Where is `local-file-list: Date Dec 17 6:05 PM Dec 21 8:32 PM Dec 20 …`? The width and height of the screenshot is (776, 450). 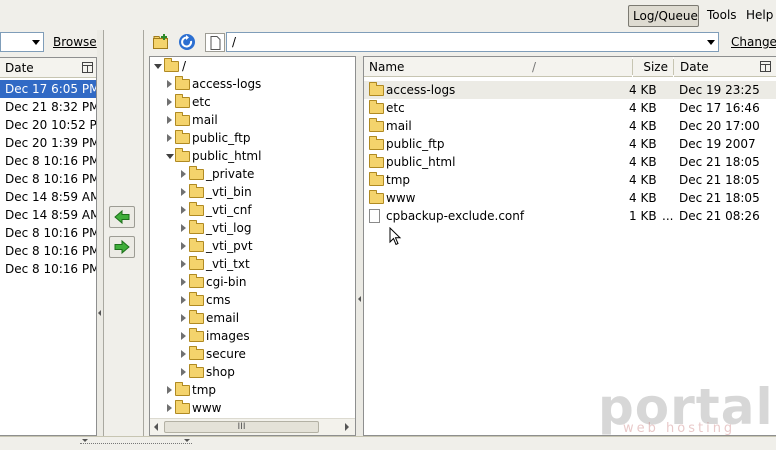
local-file-list: Date Dec 17 6:05 PM Dec 21 8:32 PM Dec 20 … is located at coordinates (48, 246).